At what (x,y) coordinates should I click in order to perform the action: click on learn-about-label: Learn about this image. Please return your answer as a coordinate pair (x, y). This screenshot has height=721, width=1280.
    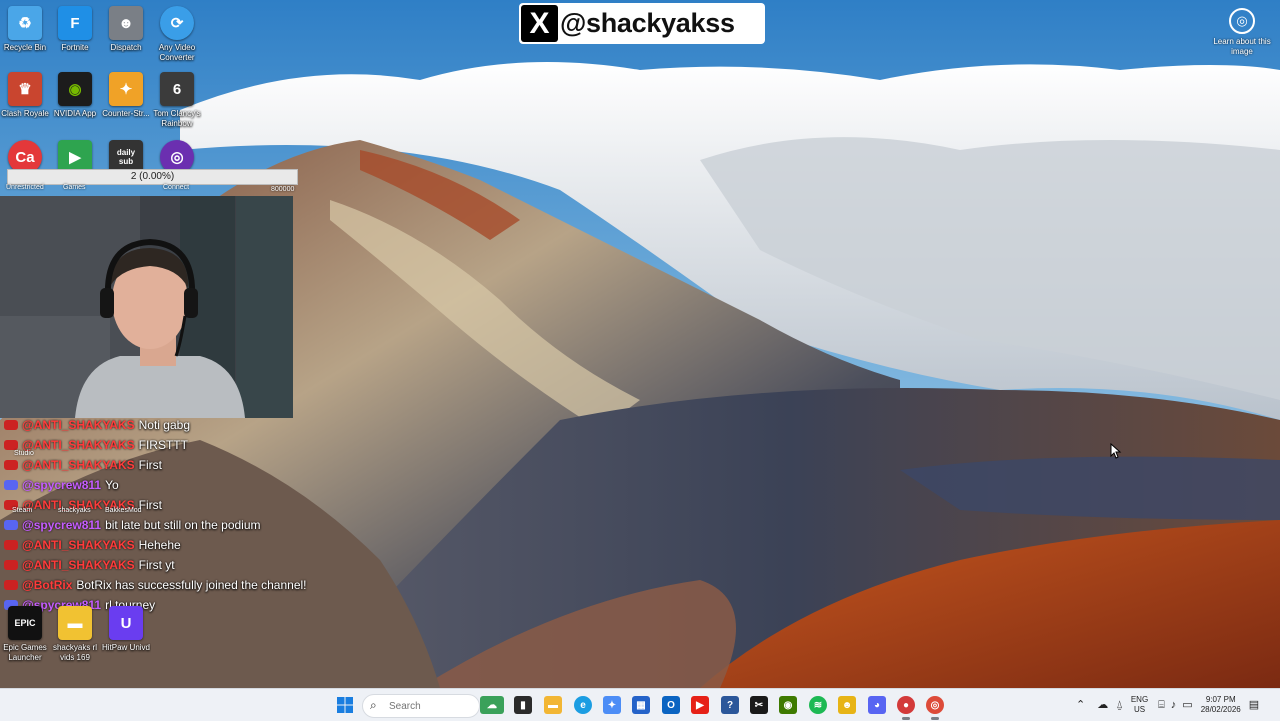
    Looking at the image, I should click on (1242, 46).